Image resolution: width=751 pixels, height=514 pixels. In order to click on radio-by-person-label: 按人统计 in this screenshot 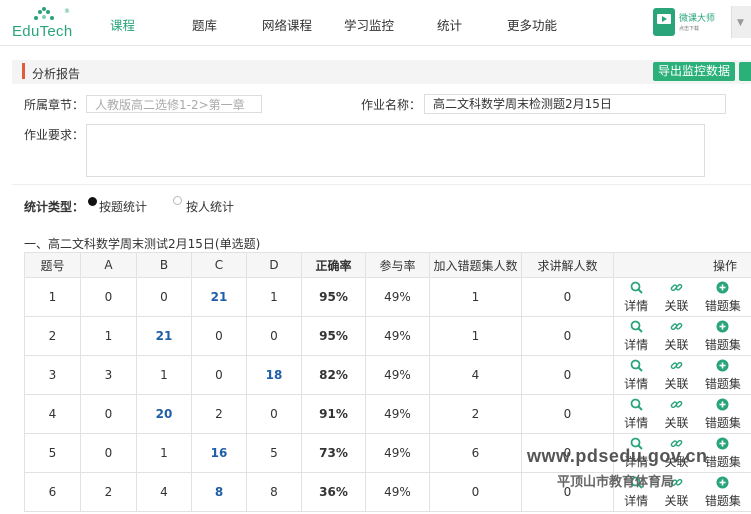, I will do `click(210, 206)`.